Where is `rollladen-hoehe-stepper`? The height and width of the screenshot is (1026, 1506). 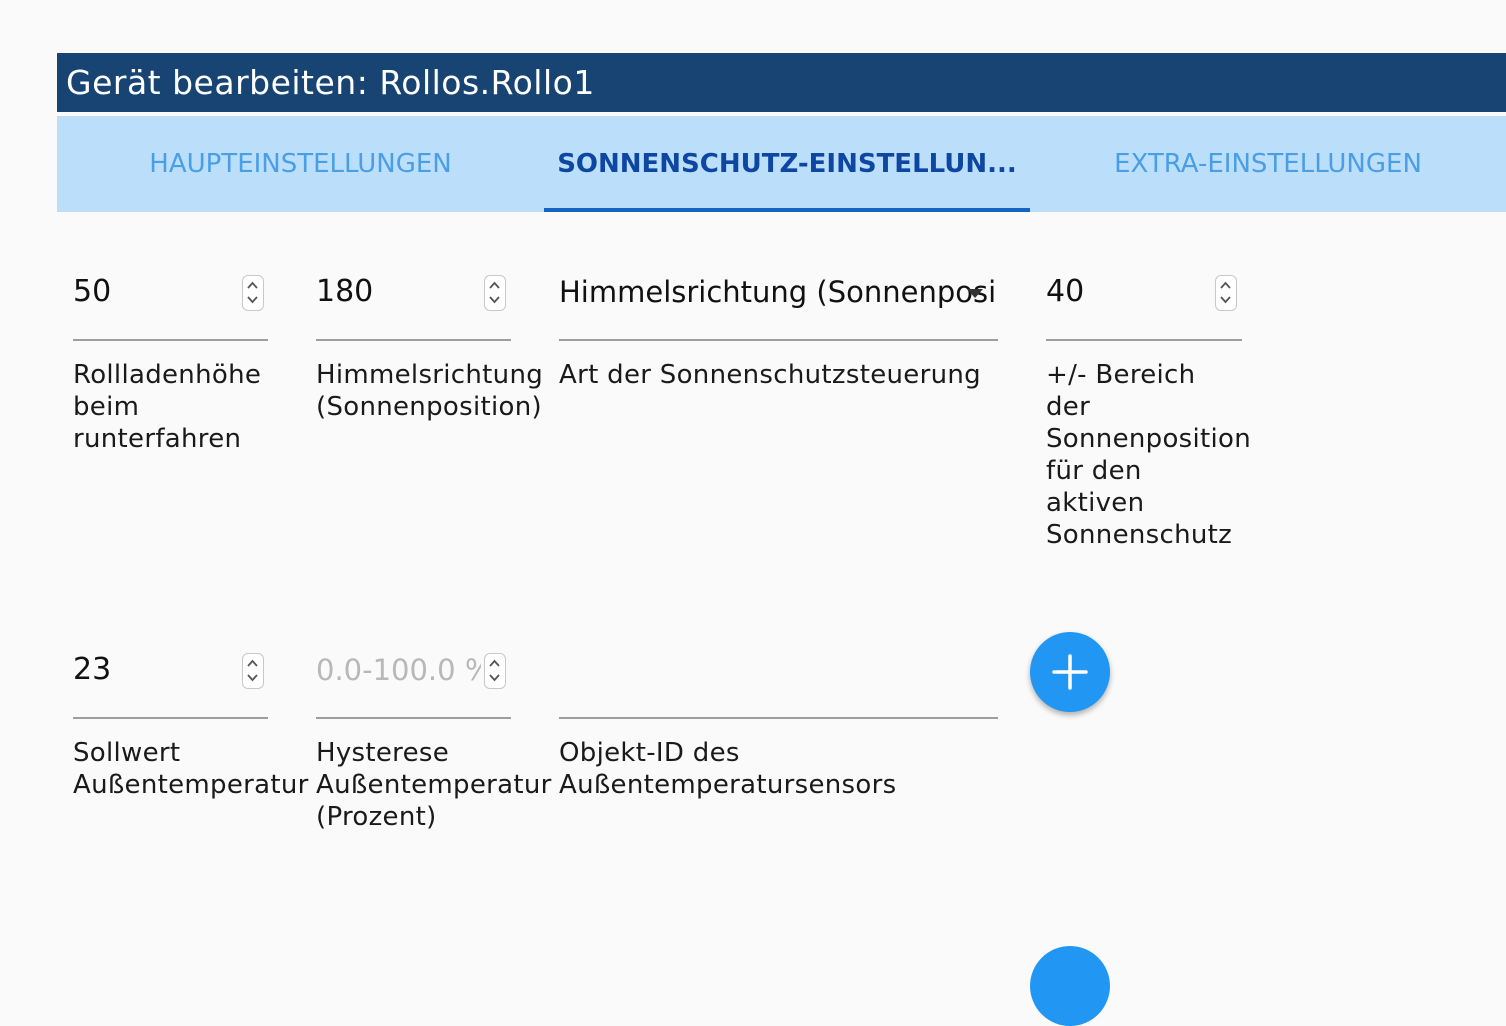
rollladen-hoehe-stepper is located at coordinates (253, 293).